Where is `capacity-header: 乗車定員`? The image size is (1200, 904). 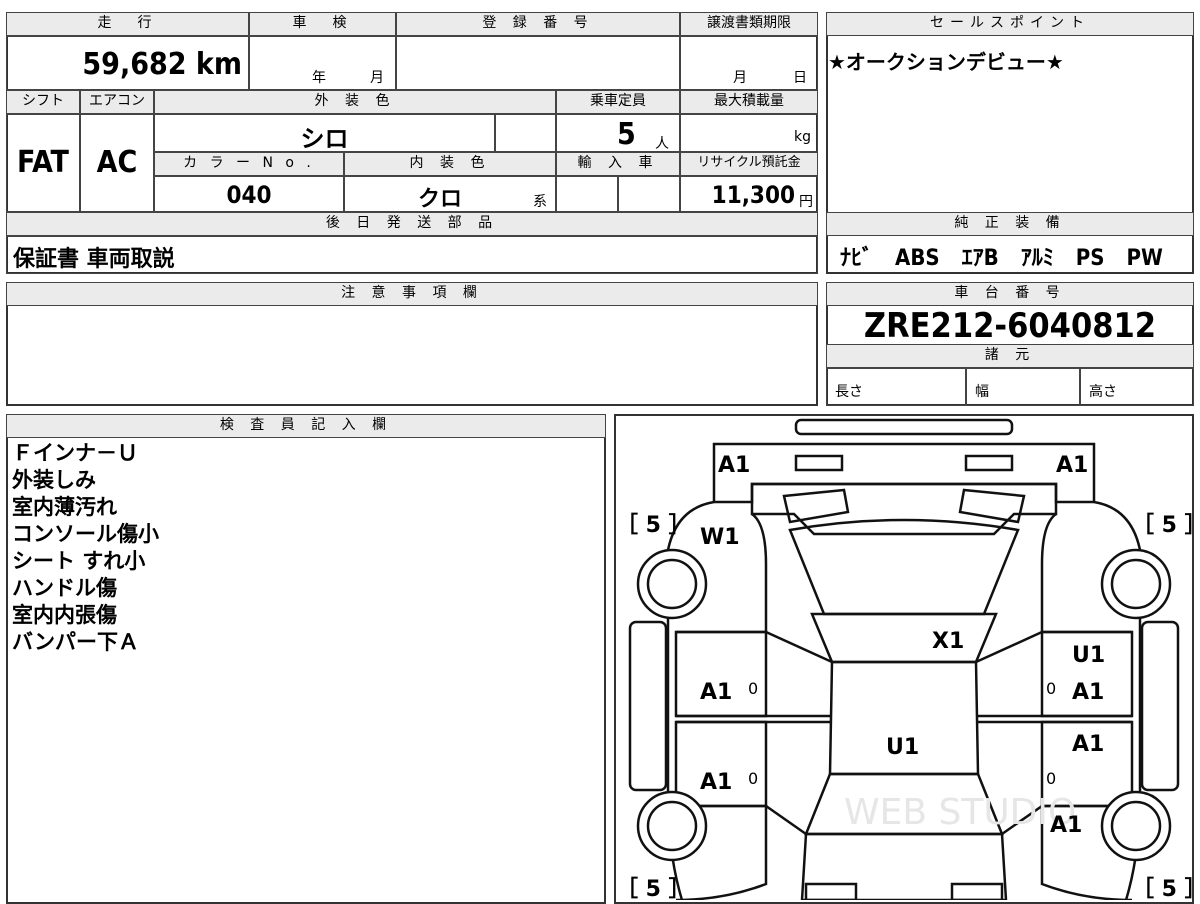 capacity-header: 乗車定員 is located at coordinates (618, 102).